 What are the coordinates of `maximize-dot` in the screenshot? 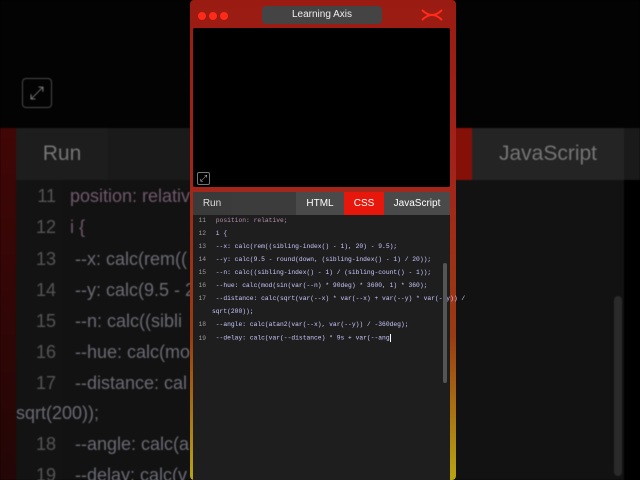 It's located at (224, 16).